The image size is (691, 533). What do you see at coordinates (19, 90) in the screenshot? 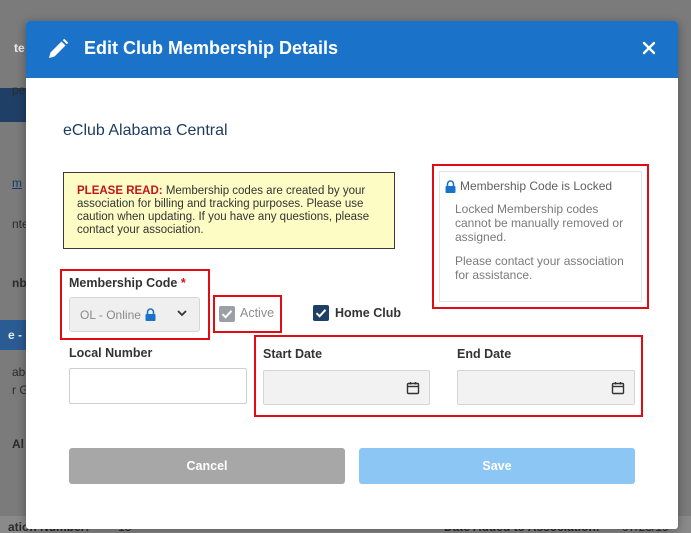
I see `background-fragment: pe` at bounding box center [19, 90].